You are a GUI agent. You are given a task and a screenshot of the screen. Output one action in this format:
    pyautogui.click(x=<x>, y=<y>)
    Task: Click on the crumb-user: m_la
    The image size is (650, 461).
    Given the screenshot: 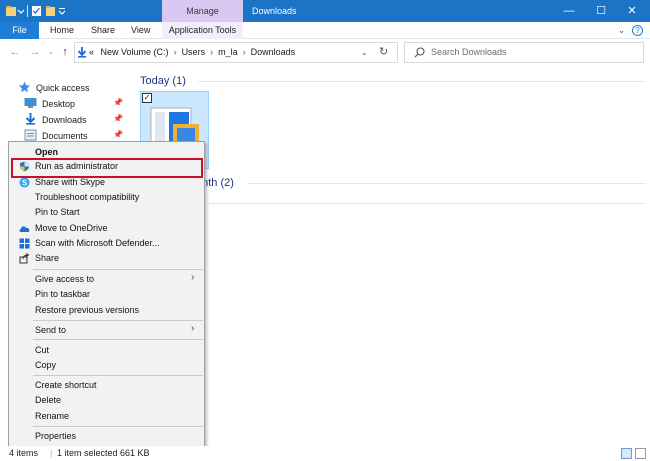 What is the action you would take?
    pyautogui.click(x=228, y=52)
    